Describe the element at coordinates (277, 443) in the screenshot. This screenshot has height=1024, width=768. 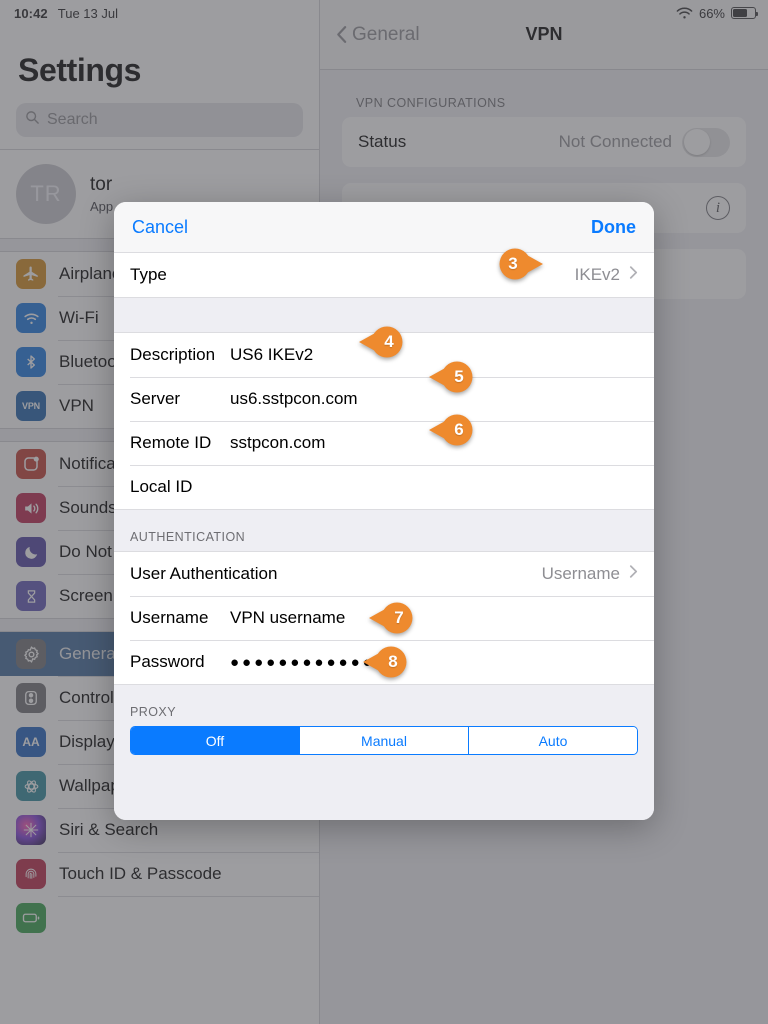
I see `remote-id-value: sstpcon.com` at that location.